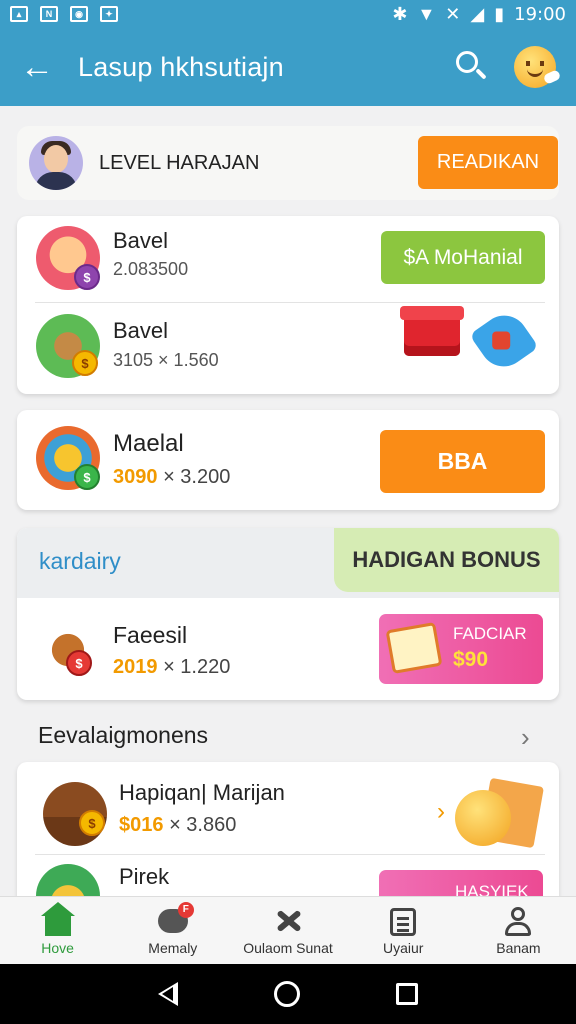 The width and height of the screenshot is (576, 1024). I want to click on image-icon: ▴, so click(19, 14).